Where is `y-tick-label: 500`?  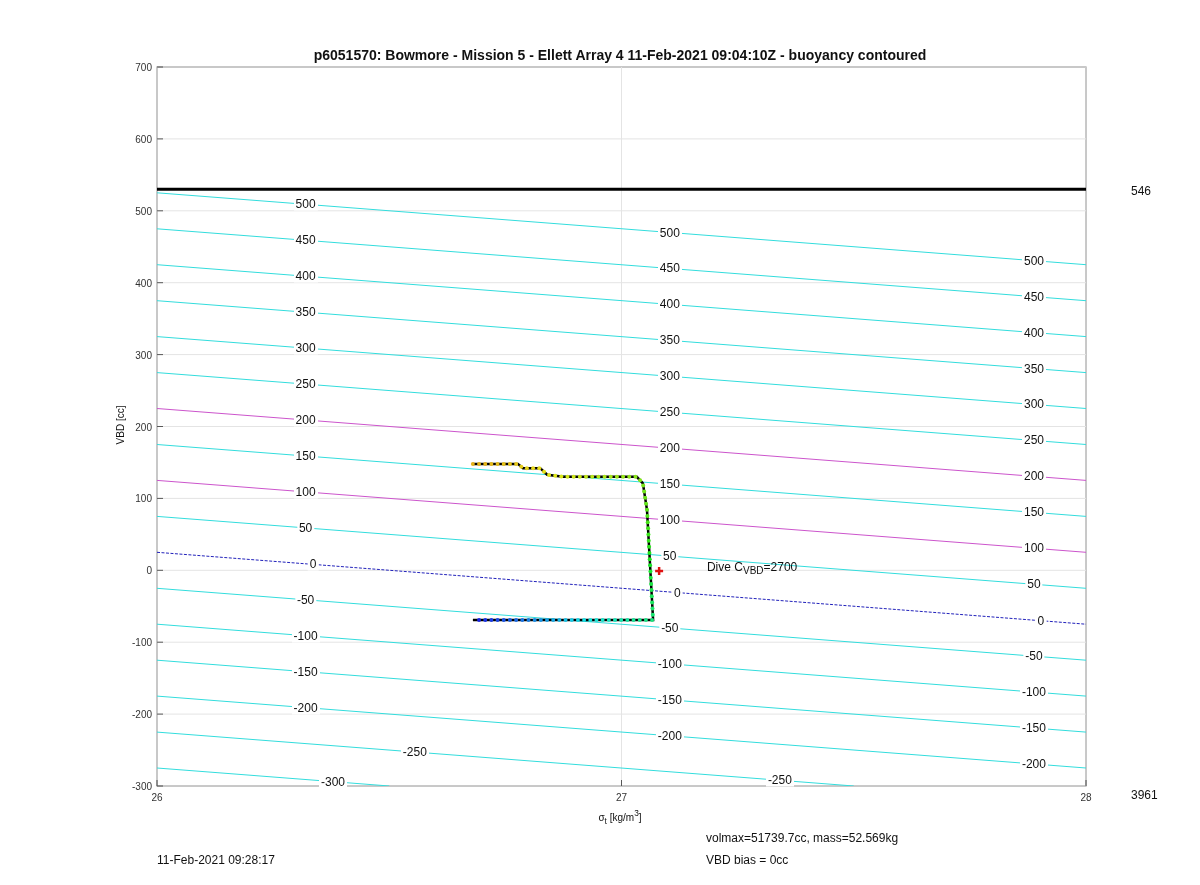 y-tick-label: 500 is located at coordinates (143, 211).